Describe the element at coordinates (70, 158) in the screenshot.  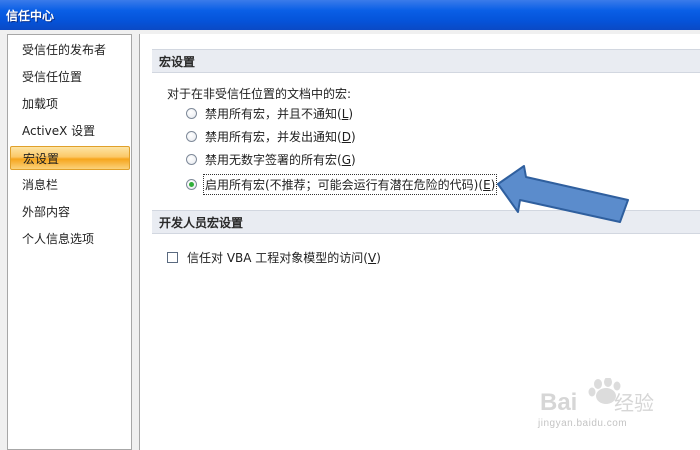
I see `sidebar-item-macro-settings: 宏设置` at that location.